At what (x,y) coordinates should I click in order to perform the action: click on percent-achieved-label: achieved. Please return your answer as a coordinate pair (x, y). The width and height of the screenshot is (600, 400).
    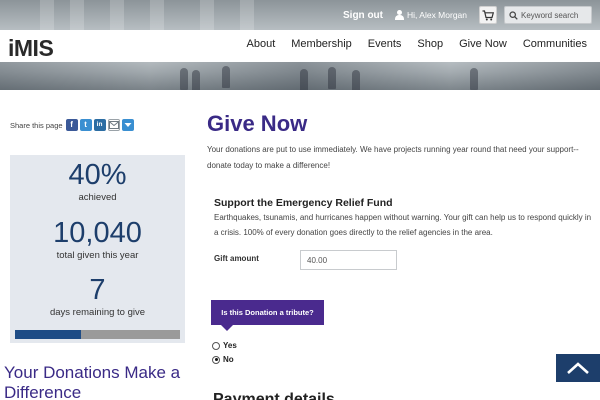
    Looking at the image, I should click on (97, 197).